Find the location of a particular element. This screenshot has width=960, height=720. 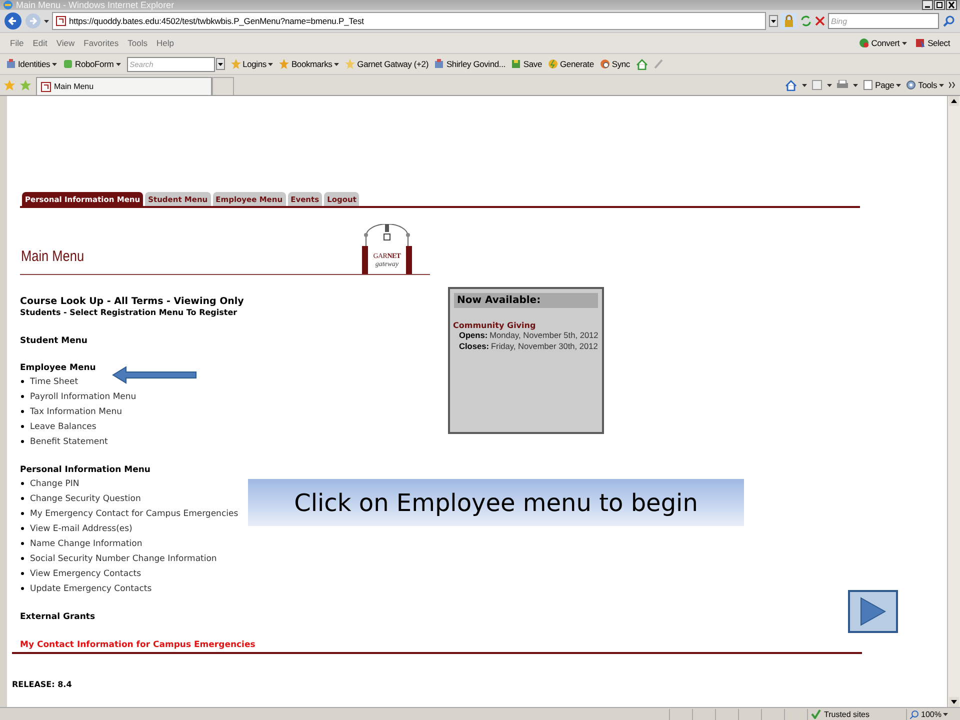

menu-link: Benefit Statement is located at coordinates (69, 441).